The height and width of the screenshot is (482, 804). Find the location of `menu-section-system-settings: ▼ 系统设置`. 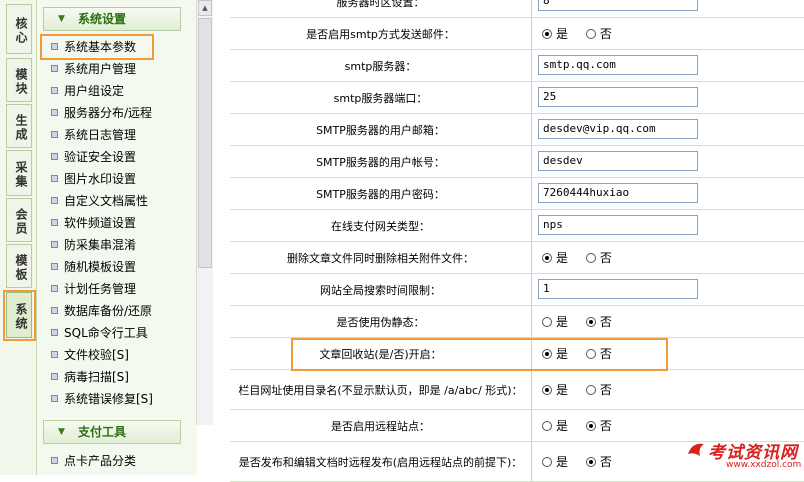

menu-section-system-settings: ▼ 系统设置 is located at coordinates (112, 19).